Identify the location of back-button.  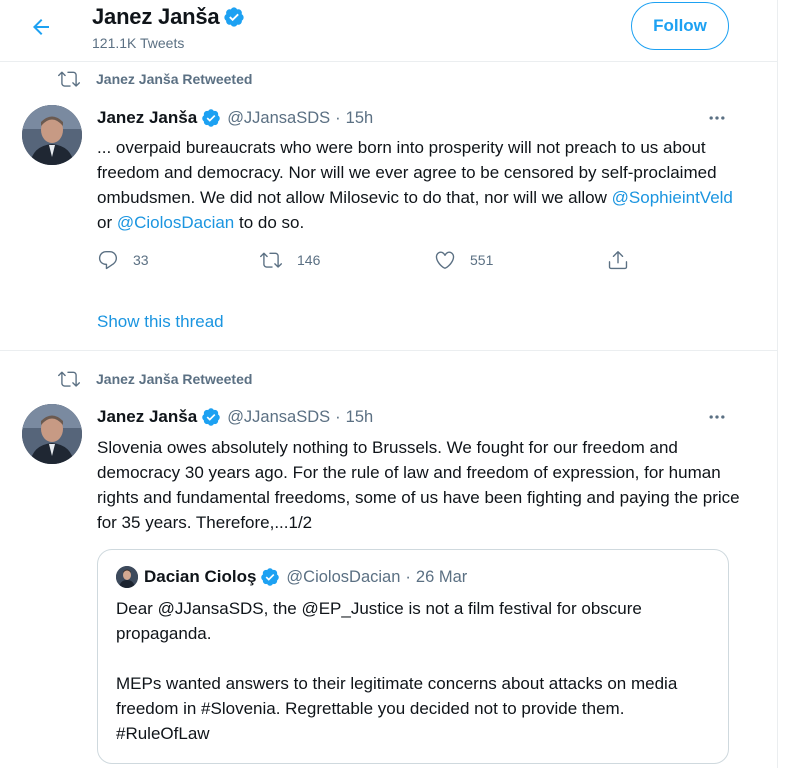
(41, 27).